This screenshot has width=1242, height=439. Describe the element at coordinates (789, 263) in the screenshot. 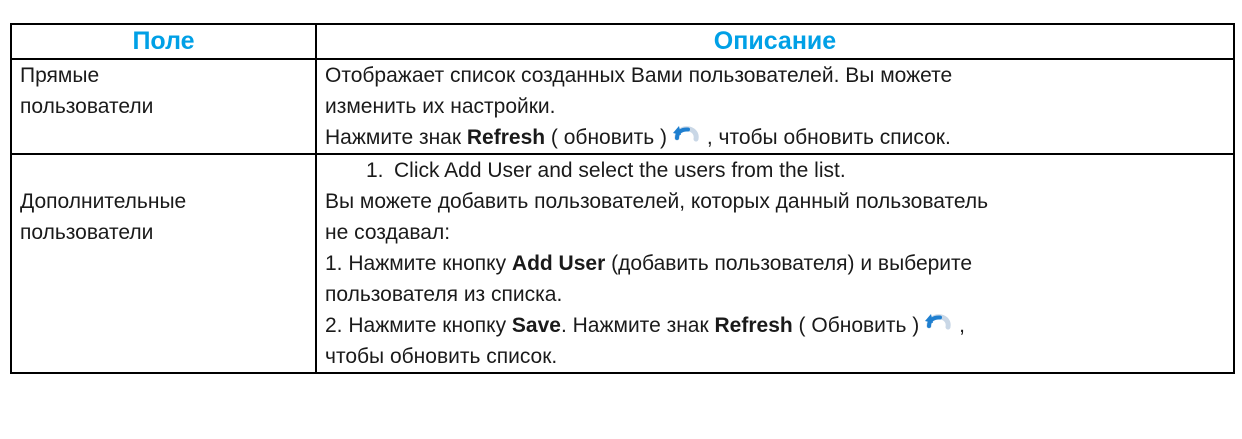

I see `text-segment: (добавить пользователя) и выберите` at that location.